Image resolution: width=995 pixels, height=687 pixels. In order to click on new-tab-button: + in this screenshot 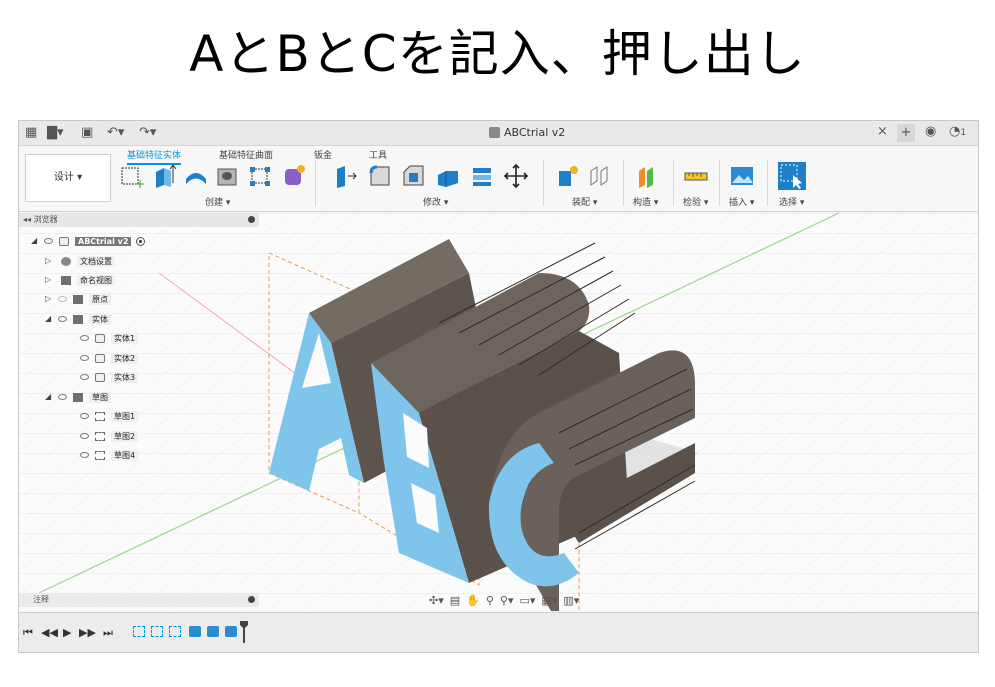, I will do `click(906, 133)`.